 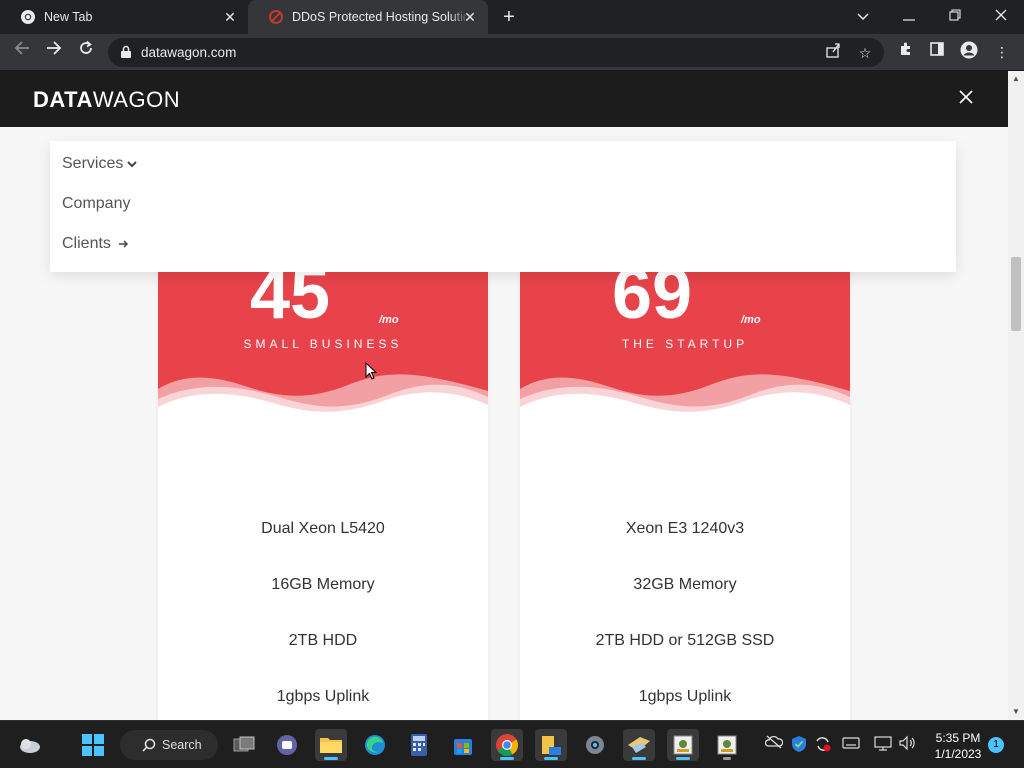 I want to click on logo-bold-text: DATA, so click(x=63, y=99).